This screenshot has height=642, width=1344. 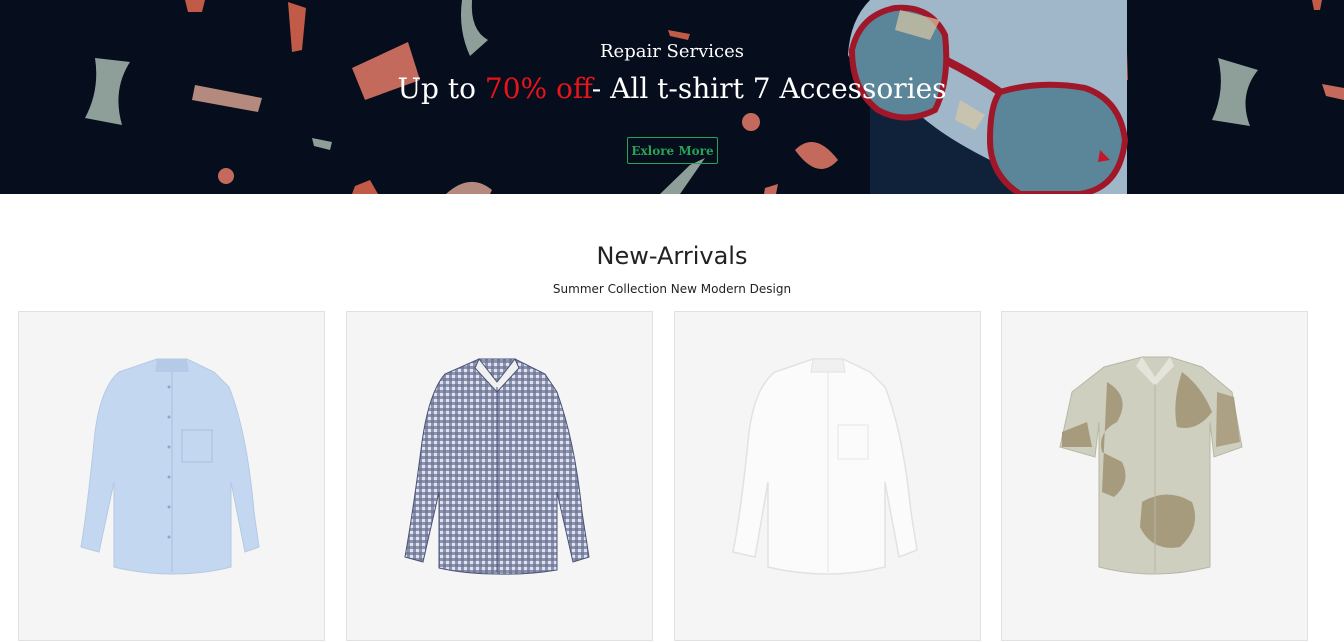 I want to click on product-image-navy-gingham-shirt, so click(x=497, y=466).